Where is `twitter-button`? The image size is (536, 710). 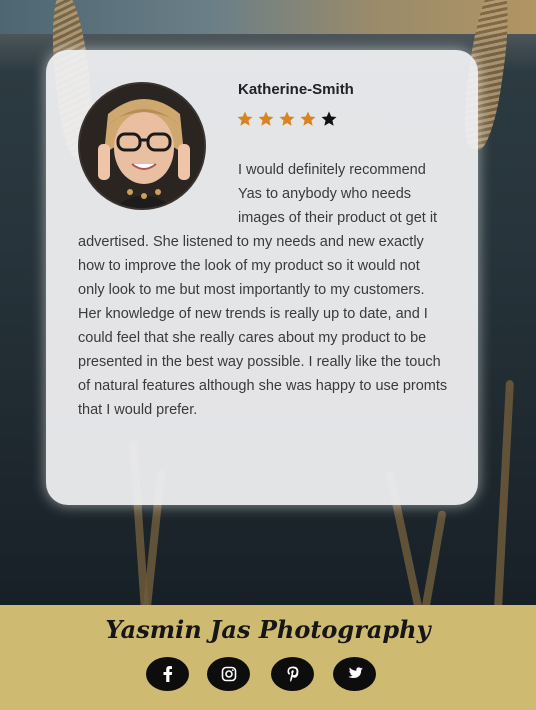 twitter-button is located at coordinates (354, 674).